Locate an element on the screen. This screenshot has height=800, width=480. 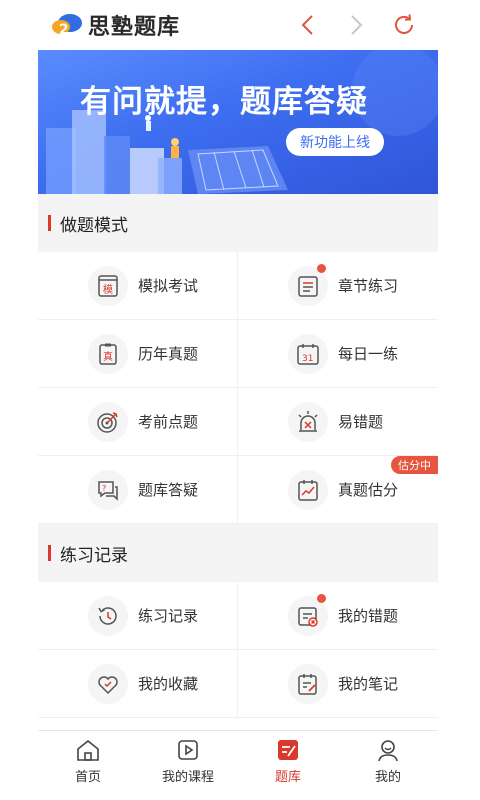
error-prone-item: 易错题 is located at coordinates (338, 422).